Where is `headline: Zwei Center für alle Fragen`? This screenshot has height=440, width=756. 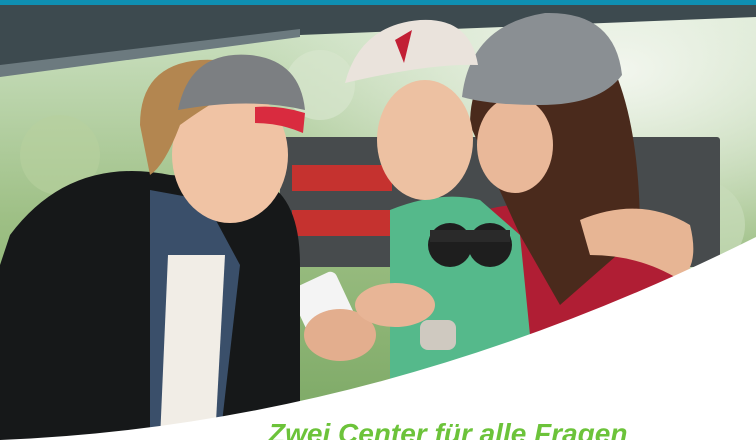
headline: Zwei Center für alle Fragen is located at coordinates (448, 429).